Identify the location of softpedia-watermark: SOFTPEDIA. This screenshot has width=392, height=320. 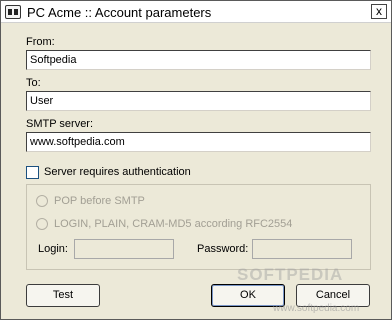
(290, 274).